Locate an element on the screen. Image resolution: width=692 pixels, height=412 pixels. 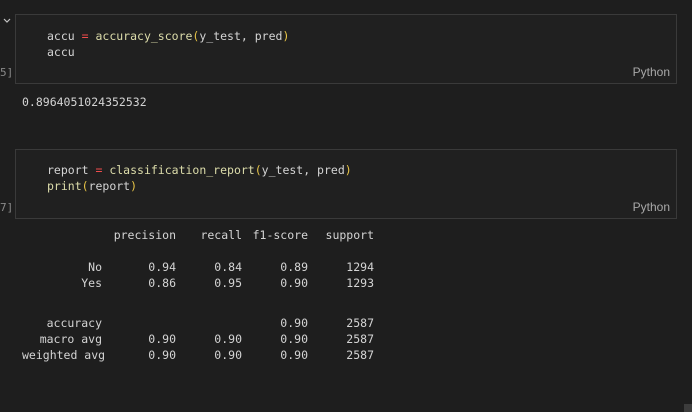
chevron-down-icon is located at coordinates (7, 21).